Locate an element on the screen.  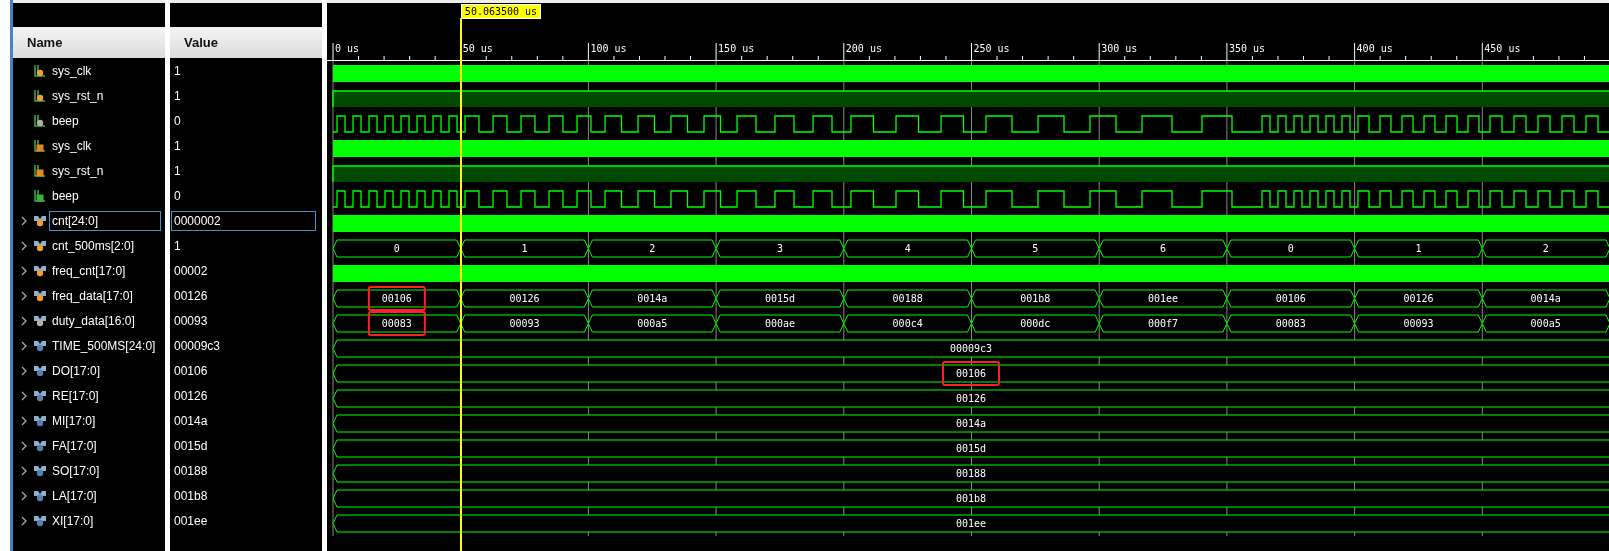
signal-name: RE[17:0] is located at coordinates (75, 395).